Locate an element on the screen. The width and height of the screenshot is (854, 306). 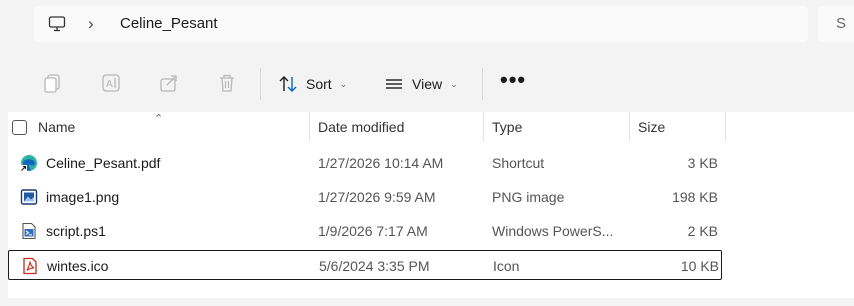
column-header-row: Name ⌃ Date modified Type Size is located at coordinates (431, 127).